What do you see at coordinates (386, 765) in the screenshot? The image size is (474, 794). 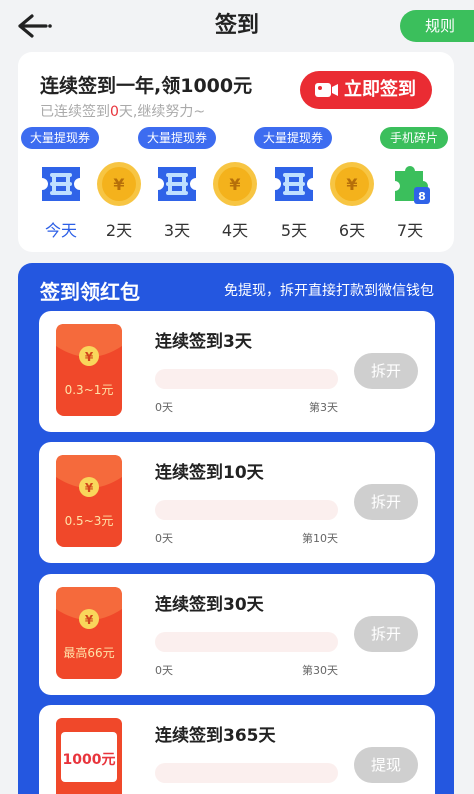 I see `withdraw-button: 提现` at bounding box center [386, 765].